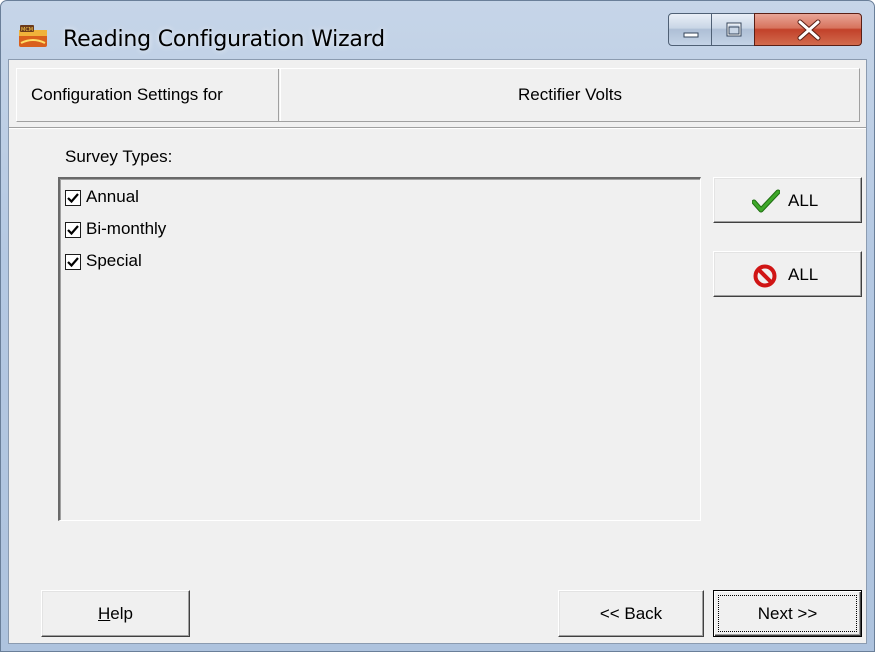 The image size is (875, 652). What do you see at coordinates (803, 274) in the screenshot?
I see `clear-all-label: ALL` at bounding box center [803, 274].